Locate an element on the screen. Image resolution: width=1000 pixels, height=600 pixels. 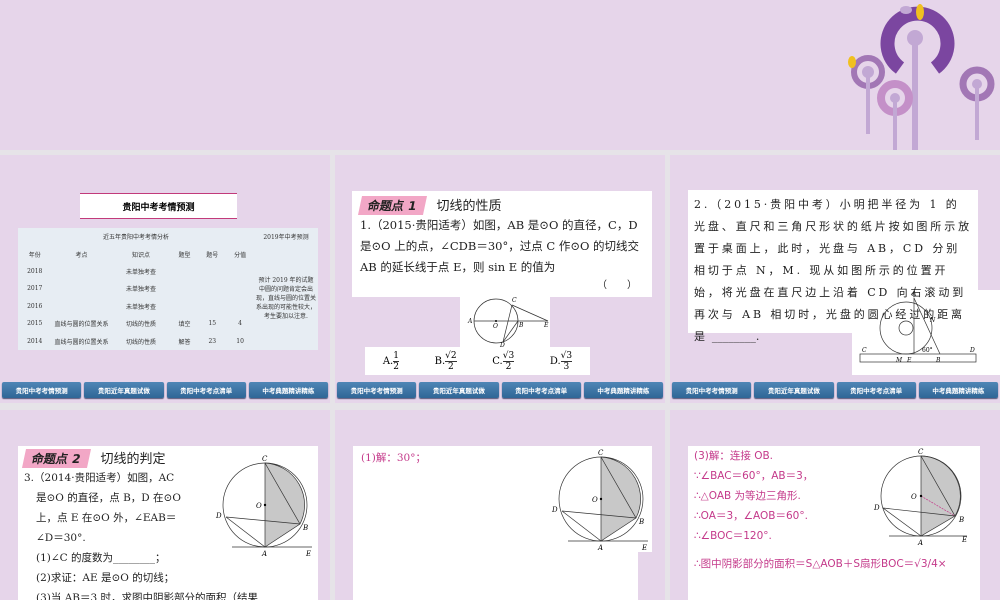
question-line: (3)当 AB＝3 时，求图中阴影部分的面积（结果 is located at coordinates (147, 596).